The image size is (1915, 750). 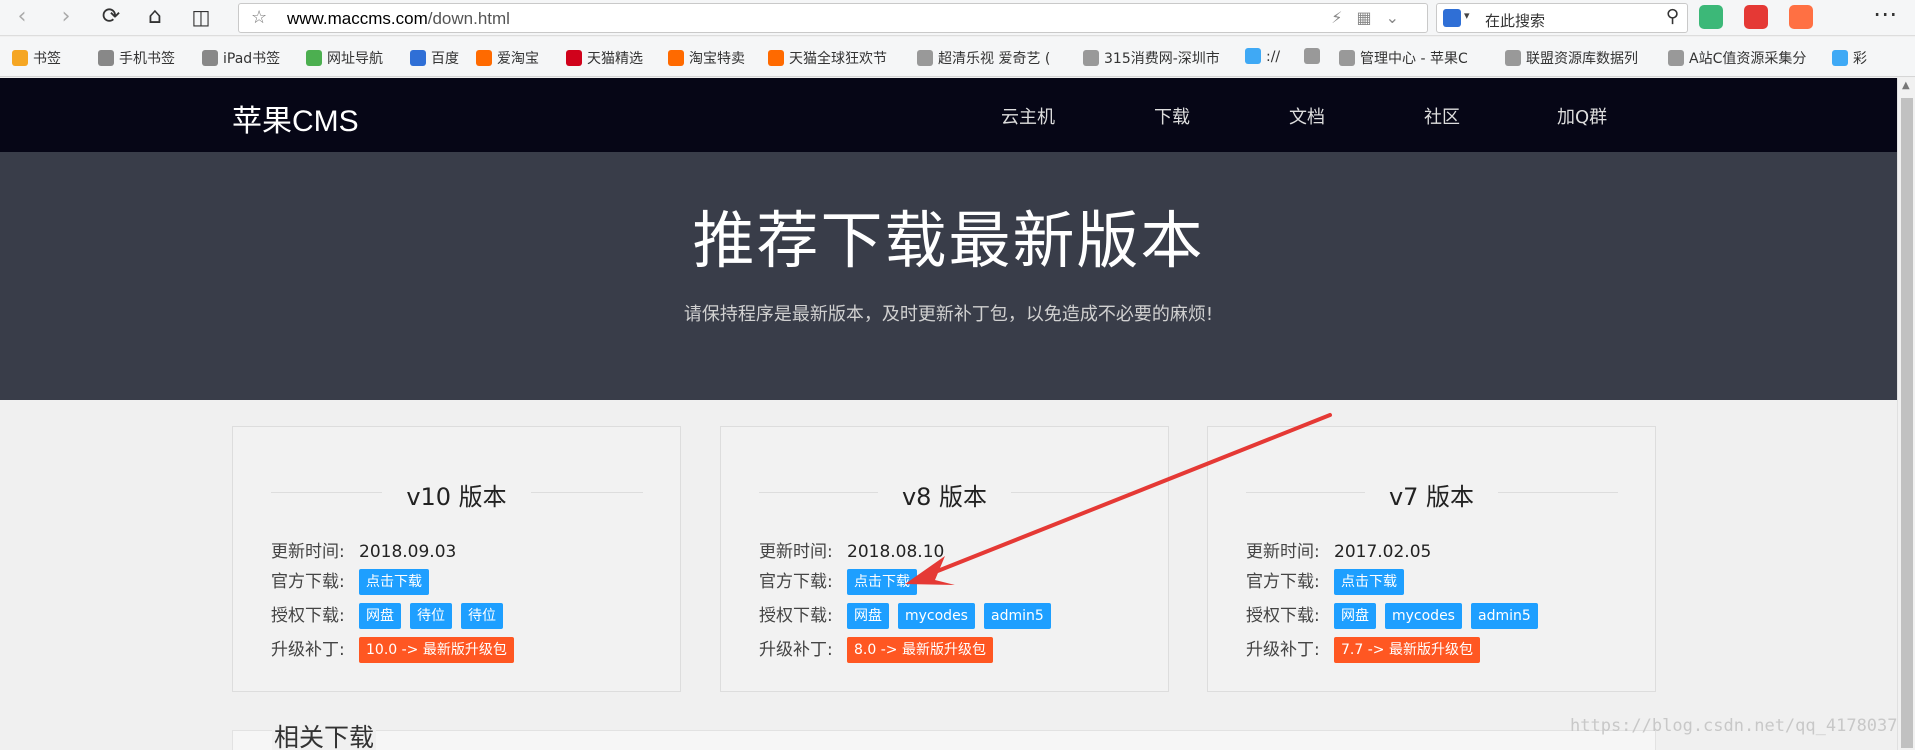 What do you see at coordinates (398, 19) in the screenshot?
I see `url-text: www.maccms.com/down.html` at bounding box center [398, 19].